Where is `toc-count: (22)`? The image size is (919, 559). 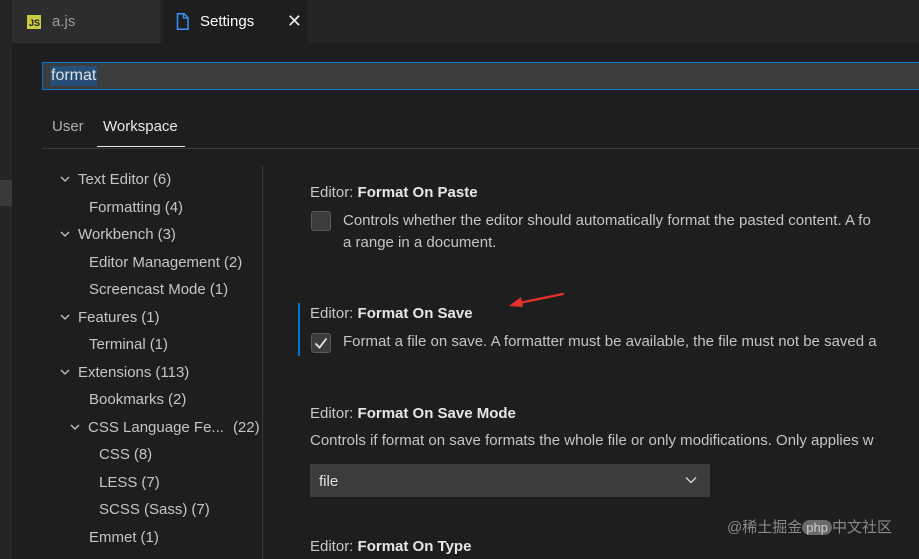
toc-count: (22) is located at coordinates (246, 427).